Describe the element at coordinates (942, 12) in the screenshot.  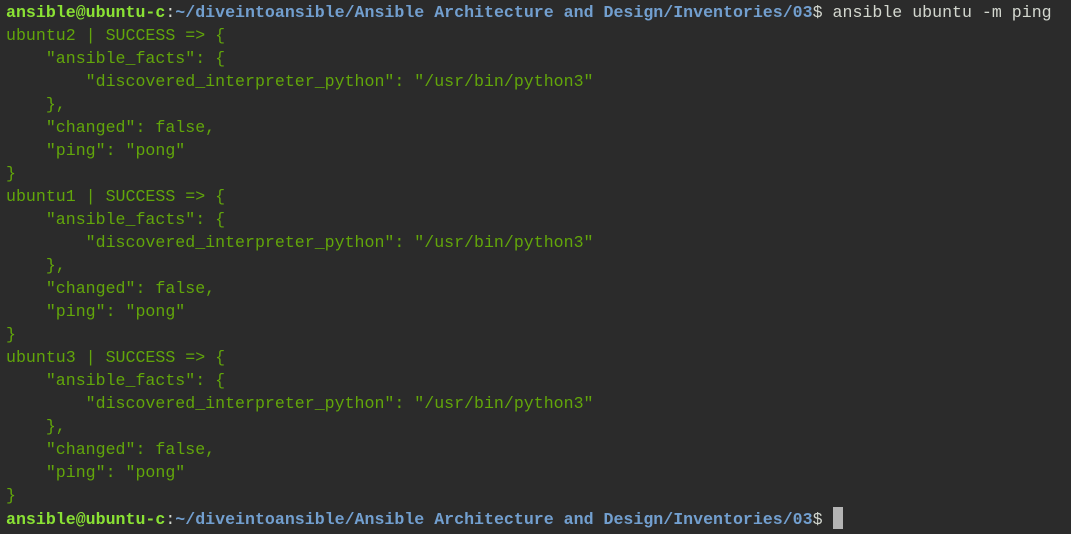
I see `command-text: ansible ubuntu -m ping` at that location.